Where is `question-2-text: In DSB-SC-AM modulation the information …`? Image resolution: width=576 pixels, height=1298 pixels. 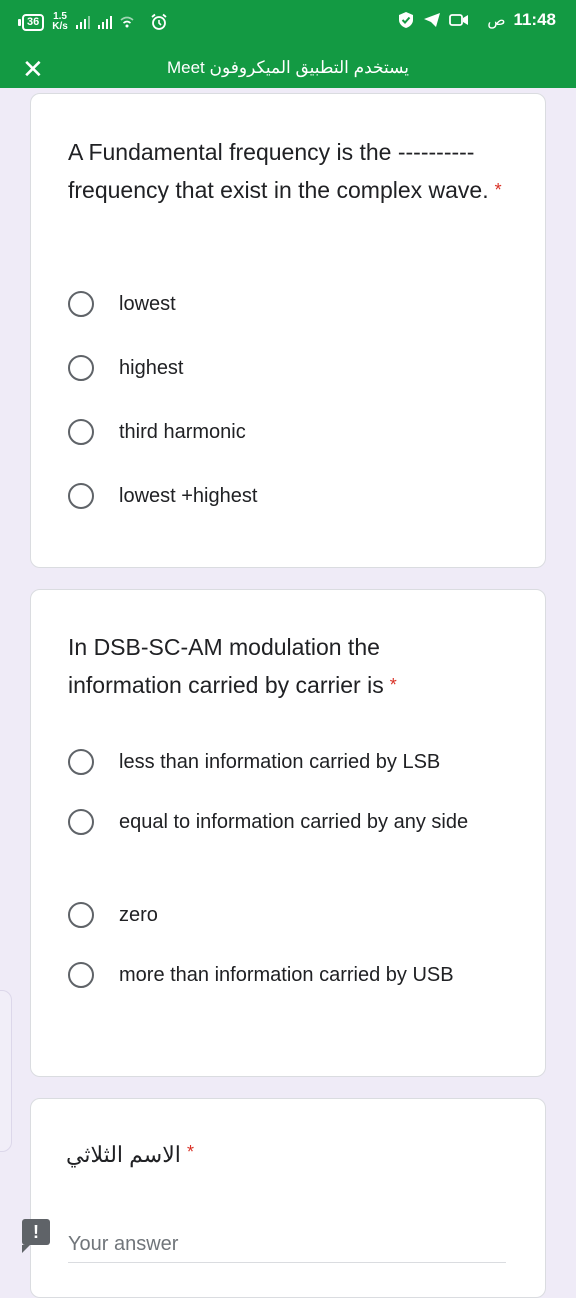 question-2-text: In DSB-SC-AM modulation the information … is located at coordinates (232, 666).